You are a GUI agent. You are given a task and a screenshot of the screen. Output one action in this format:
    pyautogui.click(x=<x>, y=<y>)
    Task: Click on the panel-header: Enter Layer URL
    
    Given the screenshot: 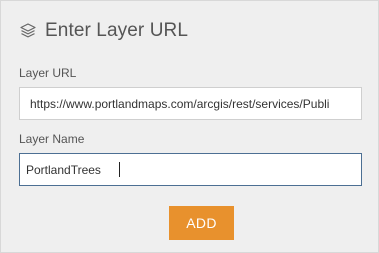 What is the action you would take?
    pyautogui.click(x=103, y=31)
    